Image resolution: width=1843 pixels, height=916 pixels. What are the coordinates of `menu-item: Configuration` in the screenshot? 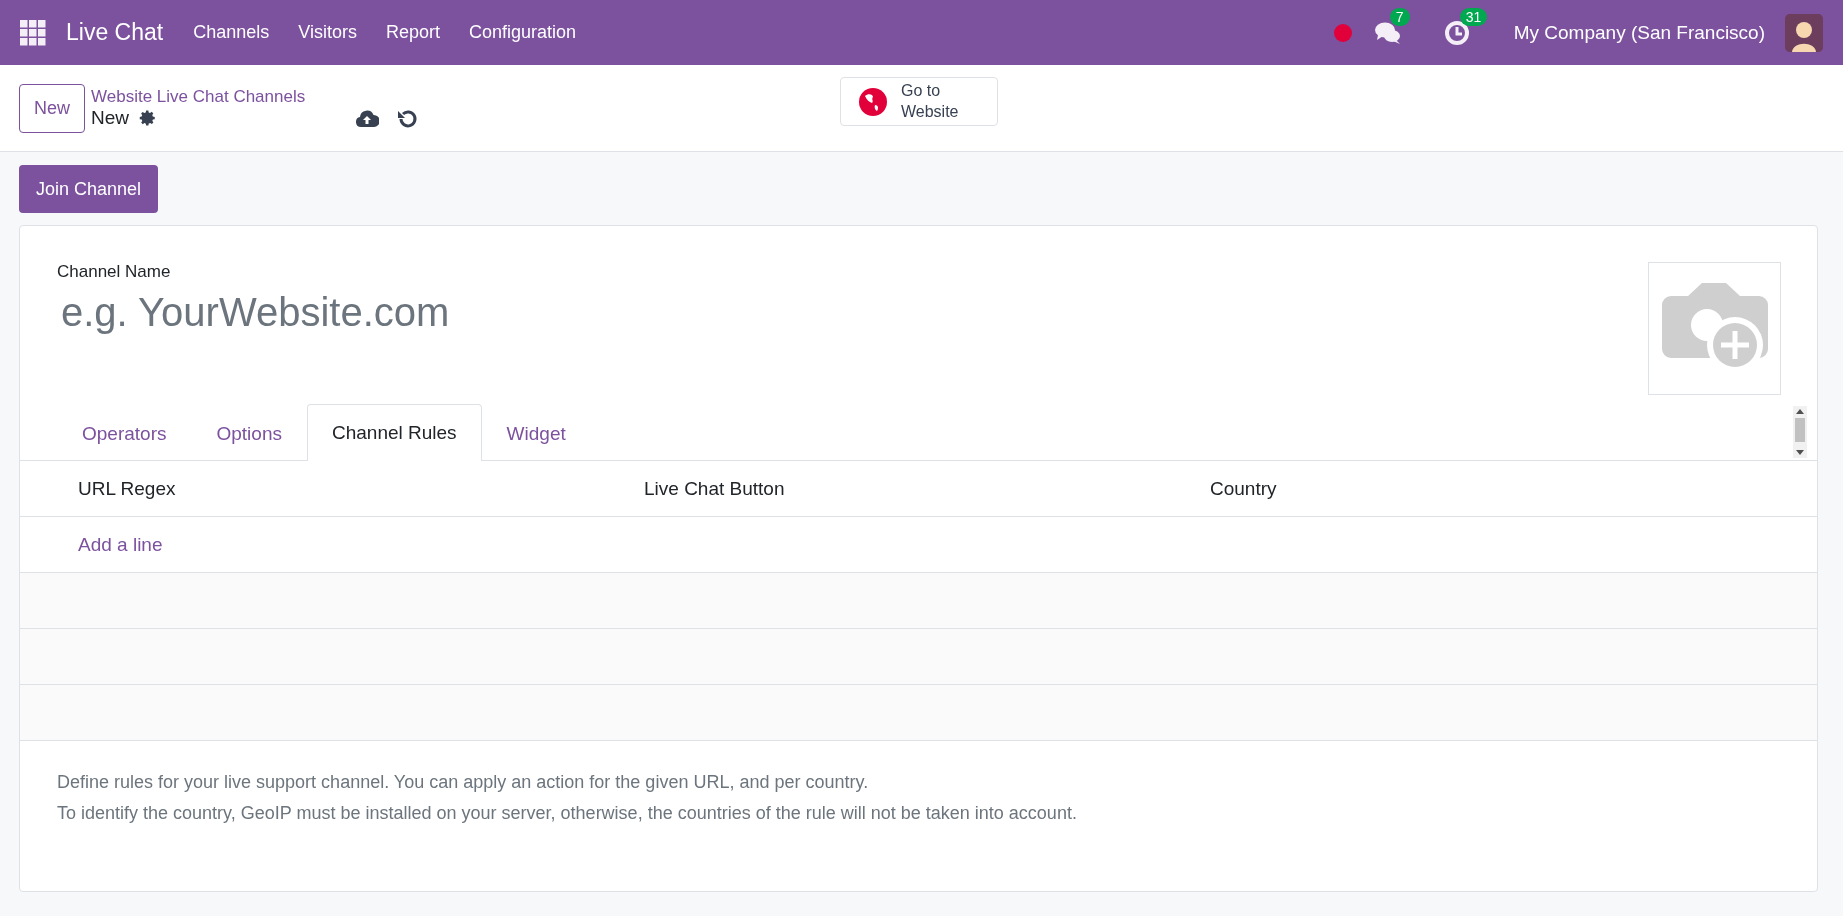 It's located at (522, 32).